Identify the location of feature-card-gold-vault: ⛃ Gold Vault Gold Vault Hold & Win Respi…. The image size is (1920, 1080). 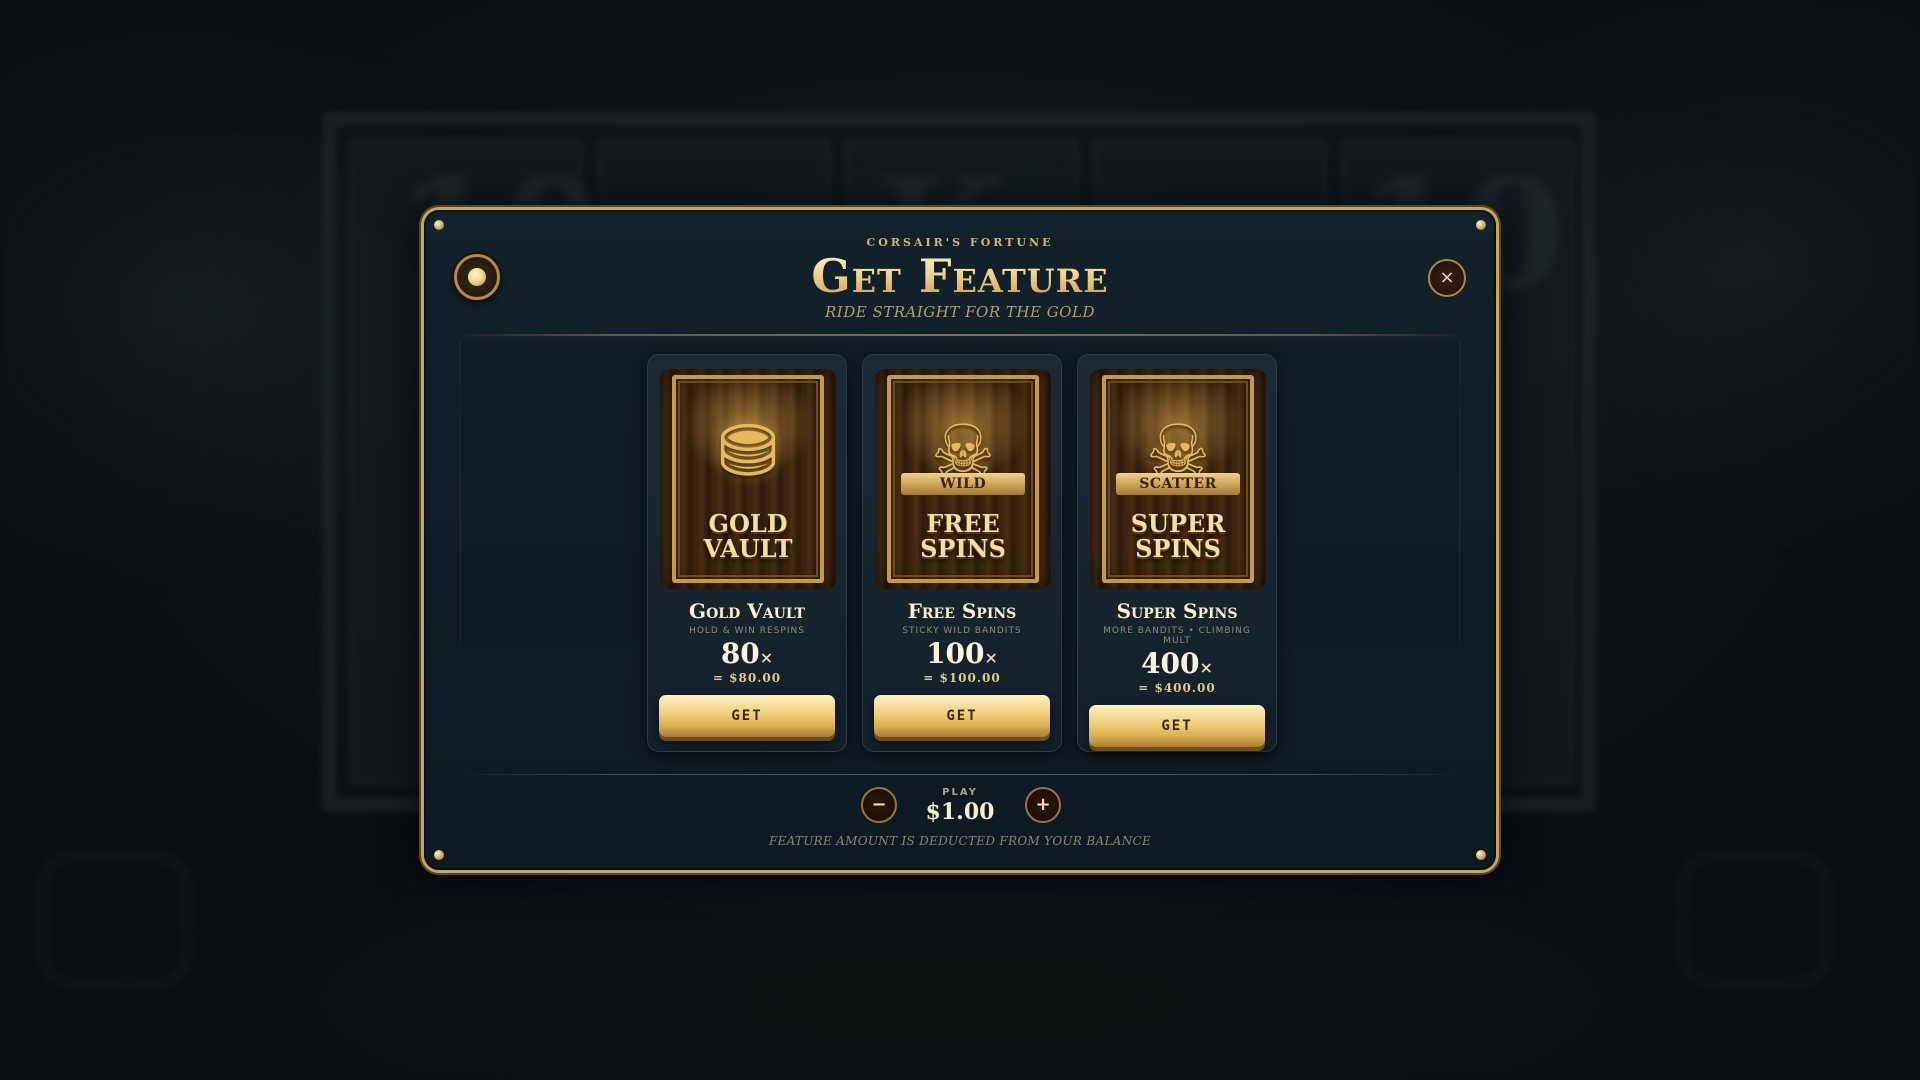
(747, 553).